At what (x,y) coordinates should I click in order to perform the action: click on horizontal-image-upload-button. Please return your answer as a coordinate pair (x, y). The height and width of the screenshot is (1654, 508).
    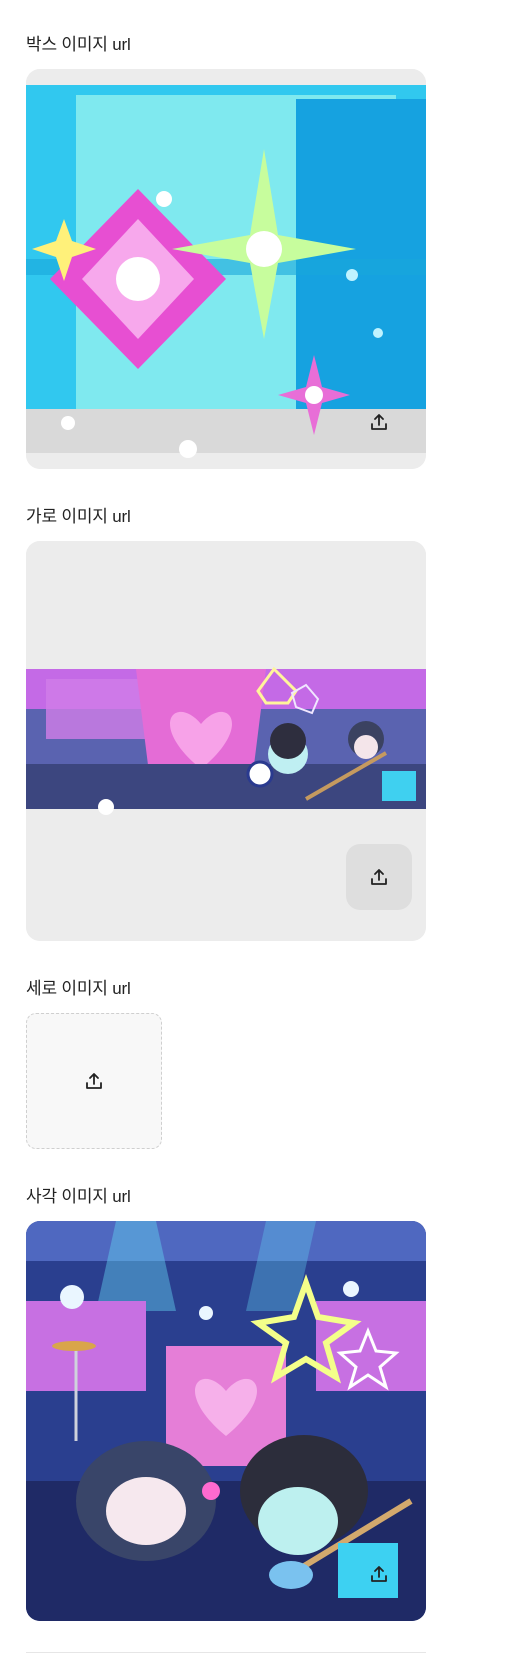
    Looking at the image, I should click on (379, 877).